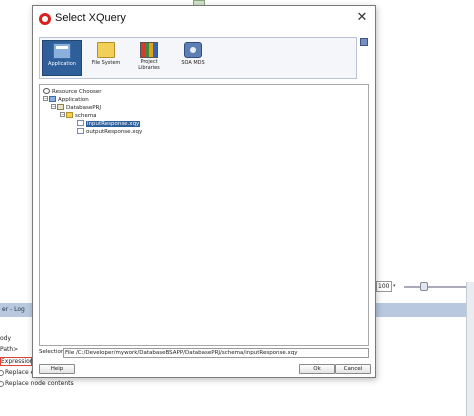 The height and width of the screenshot is (416, 474). What do you see at coordinates (113, 124) in the screenshot?
I see `tree-item-label: inputResponse.xqy` at bounding box center [113, 124].